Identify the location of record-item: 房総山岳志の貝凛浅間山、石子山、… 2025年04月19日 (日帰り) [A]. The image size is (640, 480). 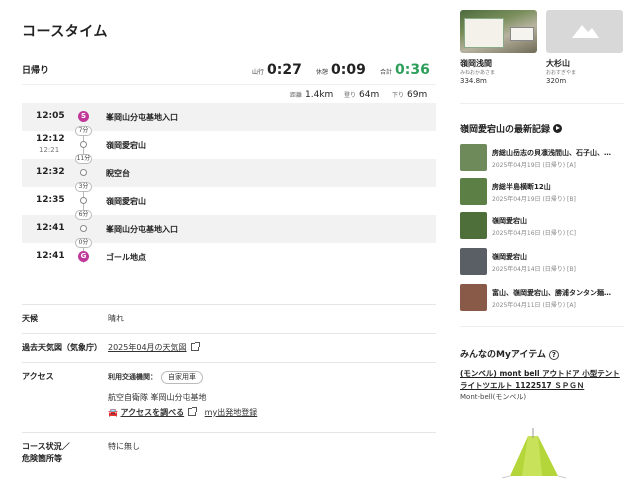
(542, 158).